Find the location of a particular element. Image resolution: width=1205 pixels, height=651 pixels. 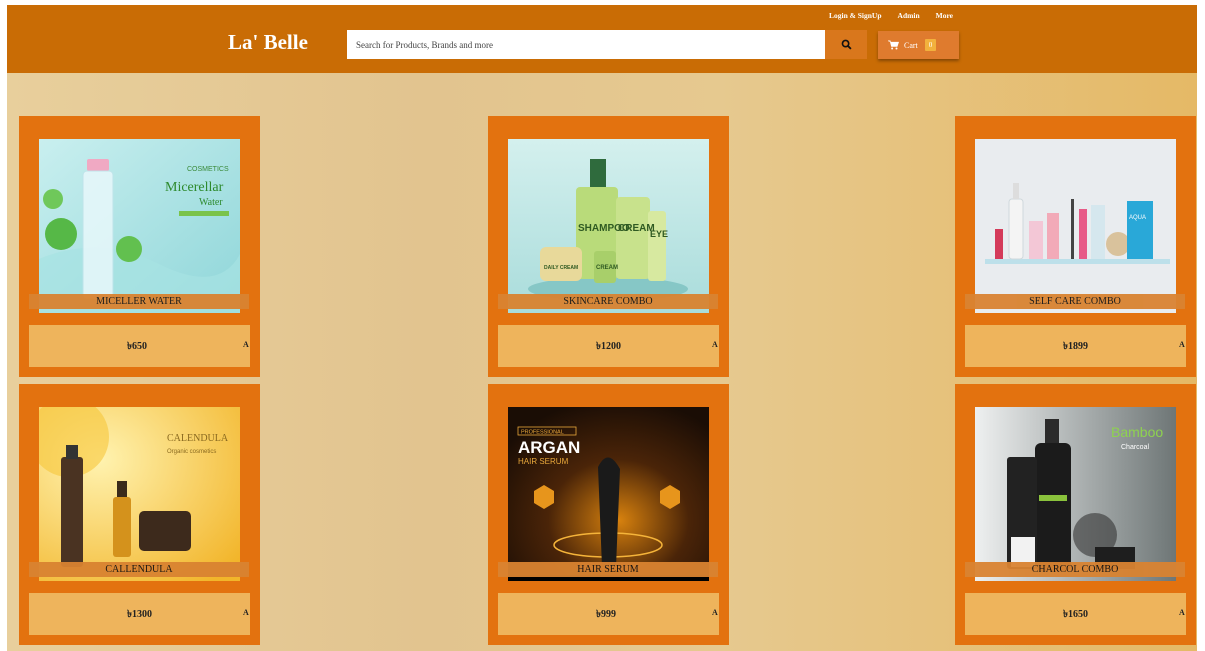

logo: La' Belle is located at coordinates (268, 42).